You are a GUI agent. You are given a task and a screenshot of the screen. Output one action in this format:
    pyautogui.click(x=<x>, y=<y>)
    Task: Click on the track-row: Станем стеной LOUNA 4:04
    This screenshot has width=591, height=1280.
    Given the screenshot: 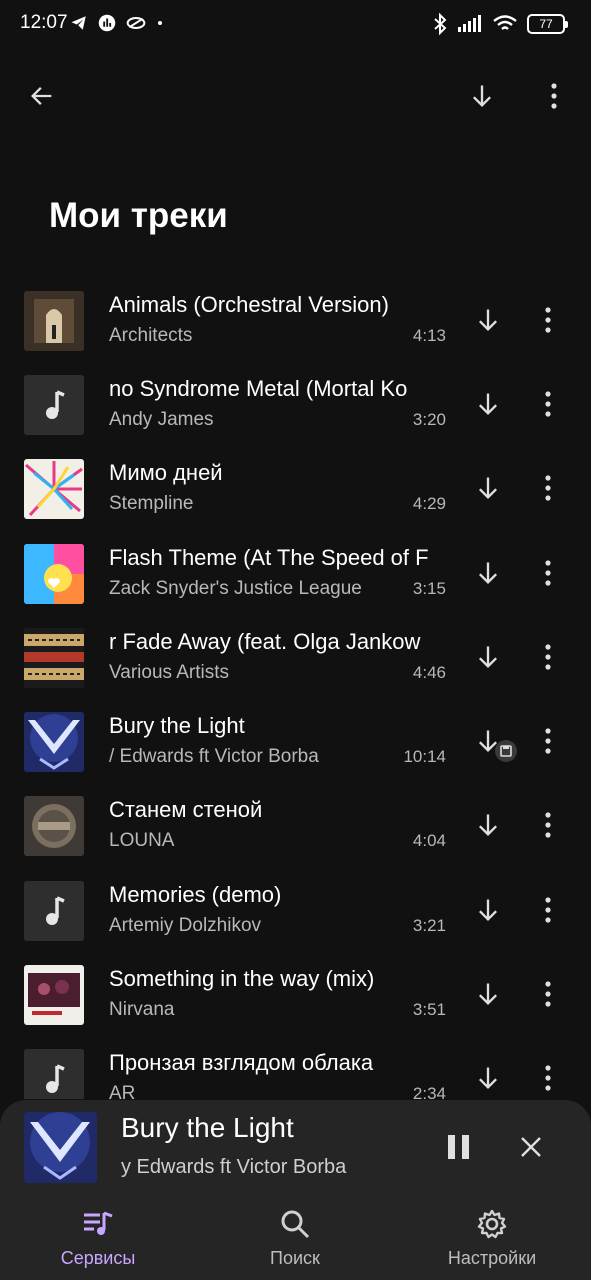 What is the action you would take?
    pyautogui.click(x=295, y=826)
    